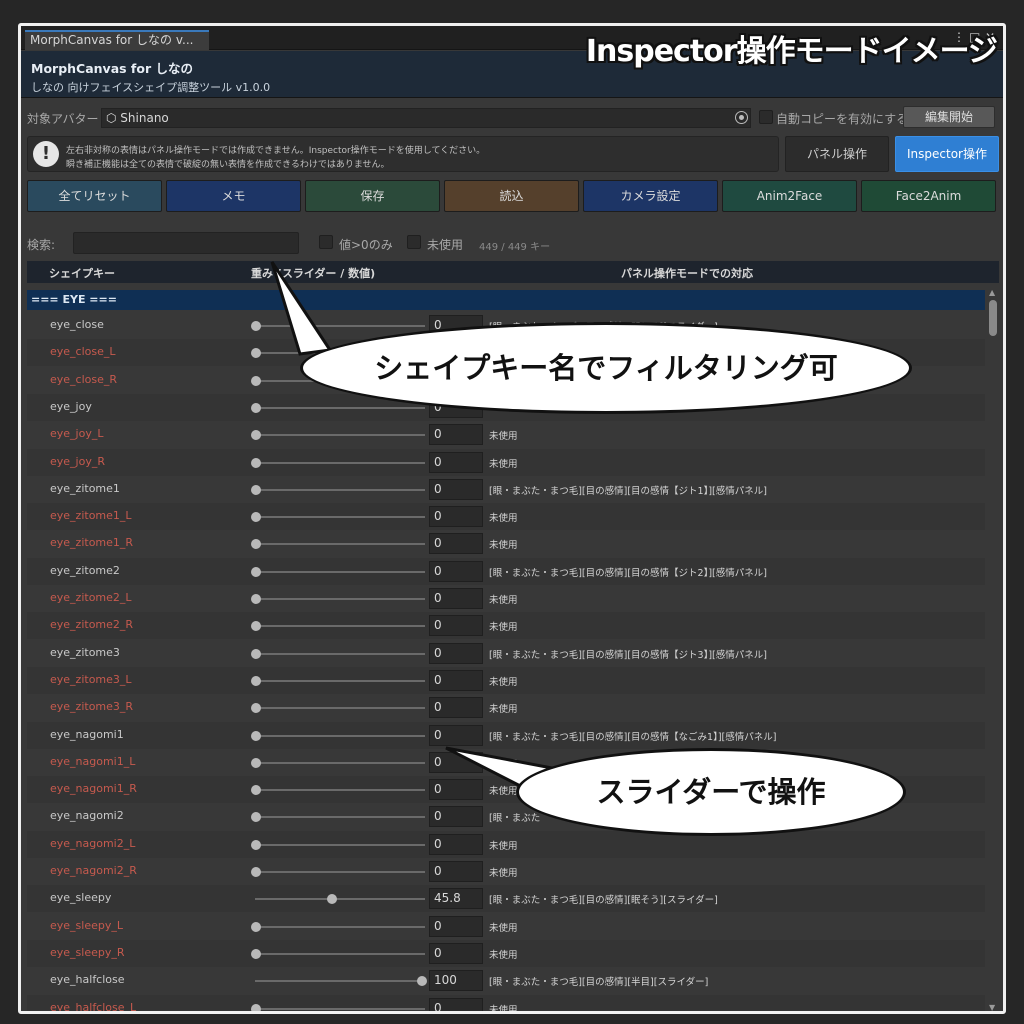 This screenshot has height=1024, width=1024. I want to click on panel-mode-mapping: [眼・まぶた・まつ毛][目の感情][眠そう][スライダー], so click(603, 901).